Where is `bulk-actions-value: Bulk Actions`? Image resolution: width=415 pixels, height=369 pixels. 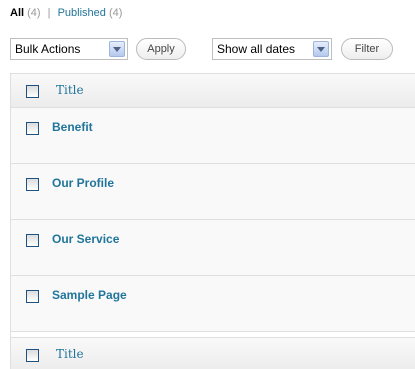
bulk-actions-value: Bulk Actions is located at coordinates (48, 49).